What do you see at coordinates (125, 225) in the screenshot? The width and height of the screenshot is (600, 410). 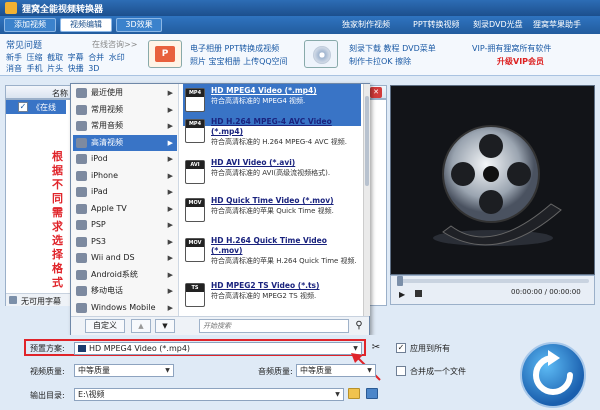 I see `category-psp: PSP ▶` at bounding box center [125, 225].